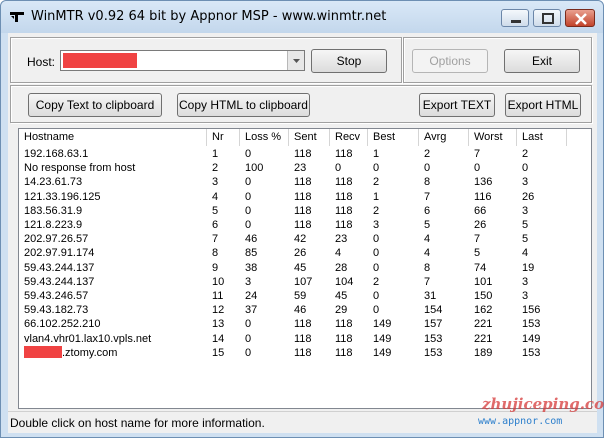  What do you see at coordinates (341, 310) in the screenshot?
I see `cell-recv: 29` at bounding box center [341, 310].